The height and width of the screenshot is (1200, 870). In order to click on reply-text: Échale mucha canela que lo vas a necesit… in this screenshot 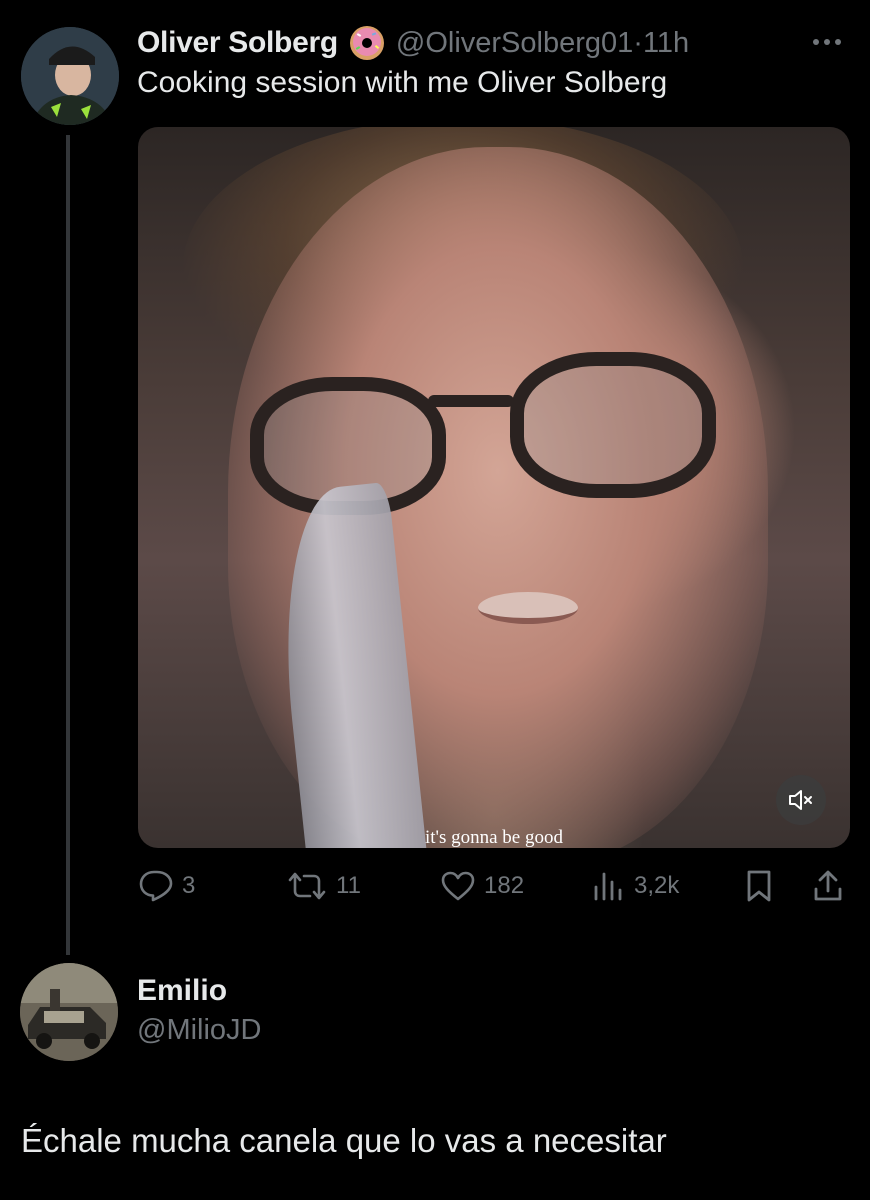, I will do `click(344, 1140)`.